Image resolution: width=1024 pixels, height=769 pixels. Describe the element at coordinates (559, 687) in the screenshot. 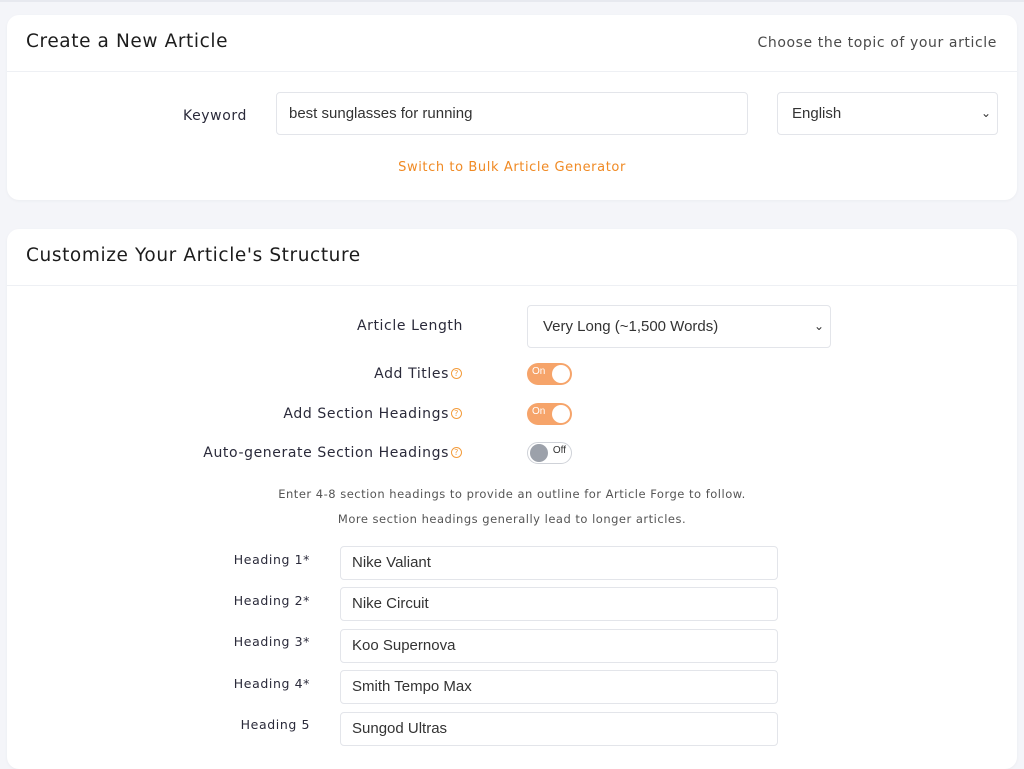

I see `heading-4-input: Smith Tempo Max` at that location.